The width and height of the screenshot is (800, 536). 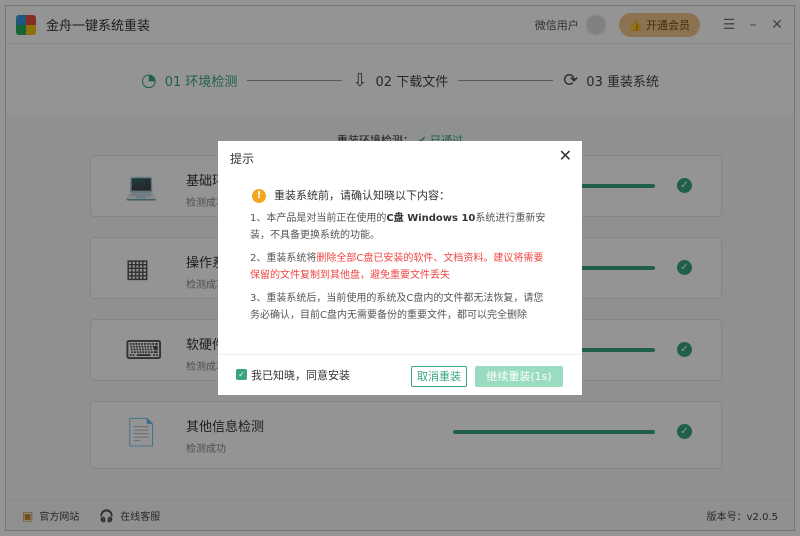 What do you see at coordinates (565, 155) in the screenshot?
I see `dialog-close-icon: ✕` at bounding box center [565, 155].